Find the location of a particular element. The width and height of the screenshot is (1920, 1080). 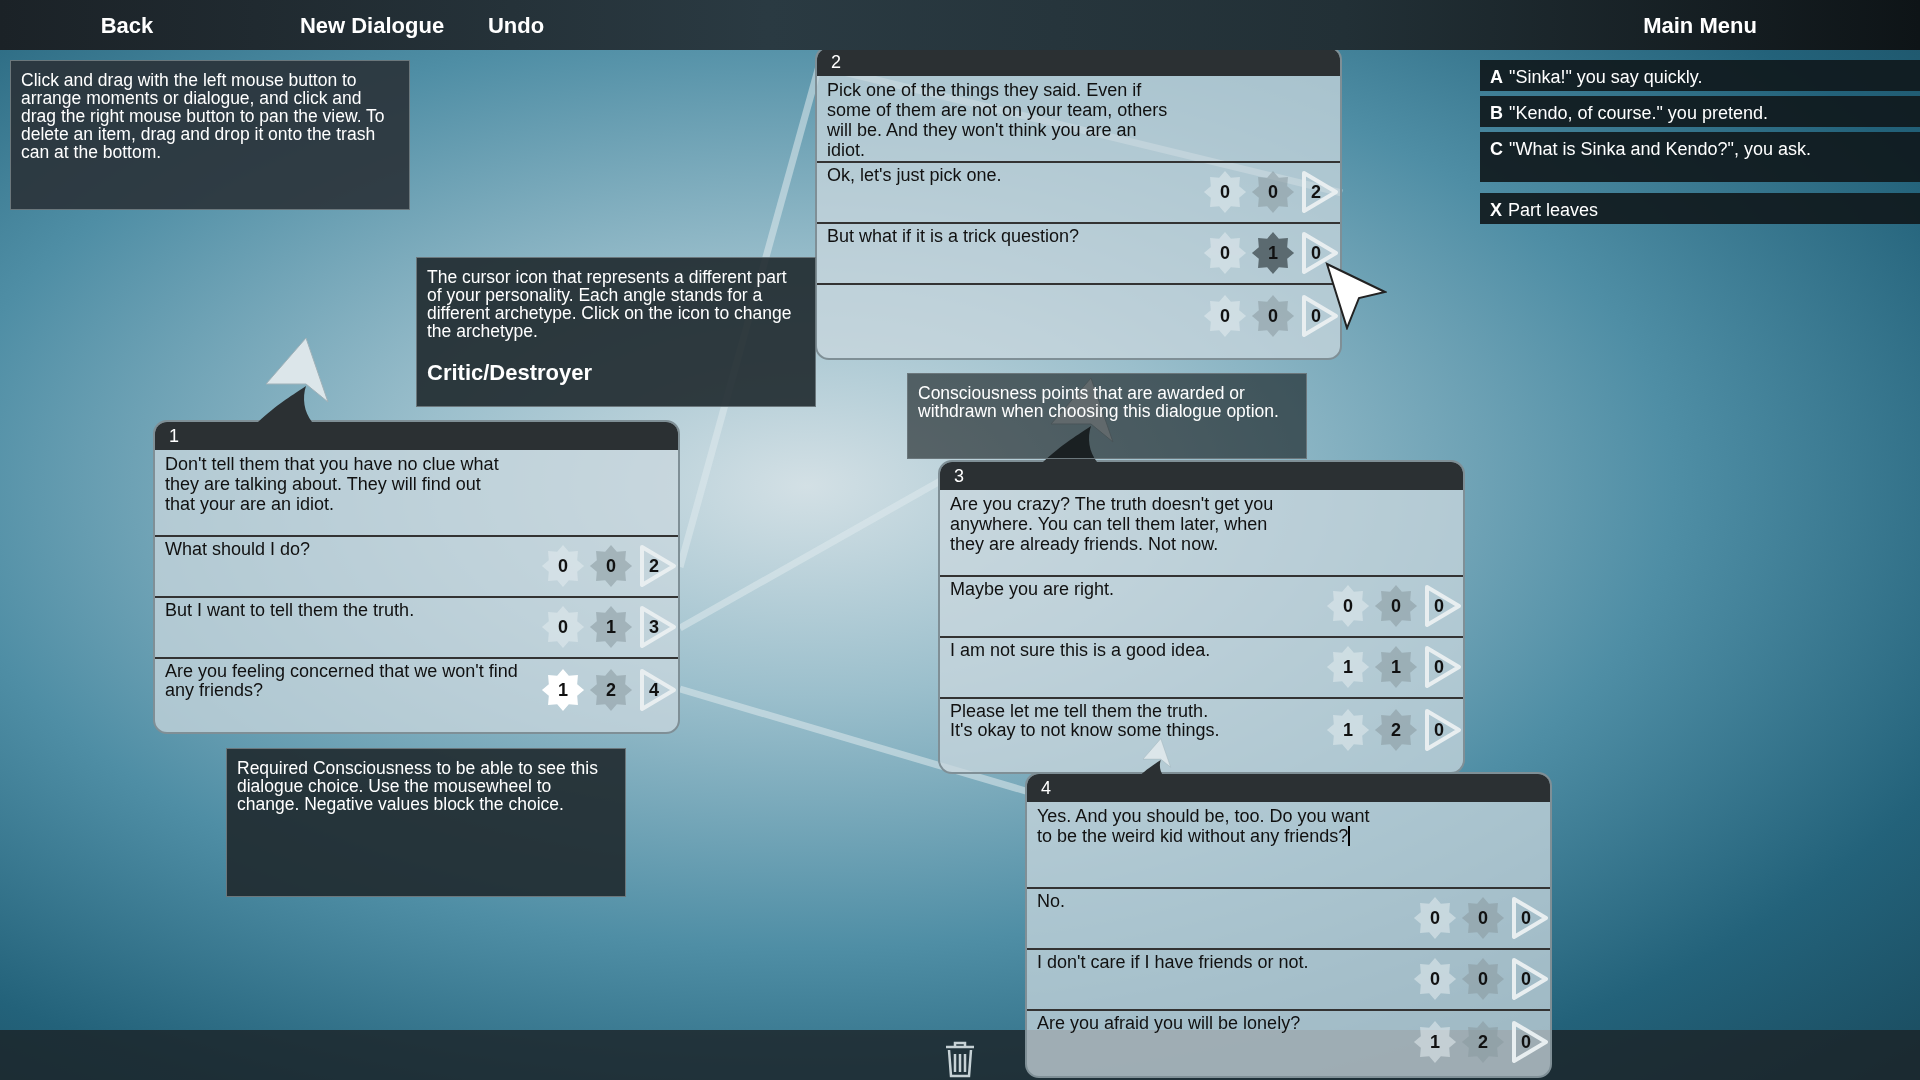

dialogue-option: Please let me tell them the truth. It's okay to not know some things. is located at coordinates (1130, 721).